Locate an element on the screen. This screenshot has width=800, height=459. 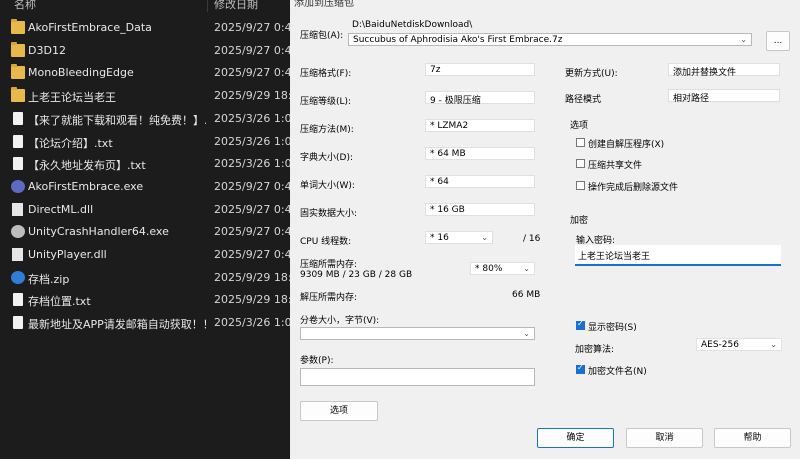
encryption-method-value: AES-256 is located at coordinates (720, 345).